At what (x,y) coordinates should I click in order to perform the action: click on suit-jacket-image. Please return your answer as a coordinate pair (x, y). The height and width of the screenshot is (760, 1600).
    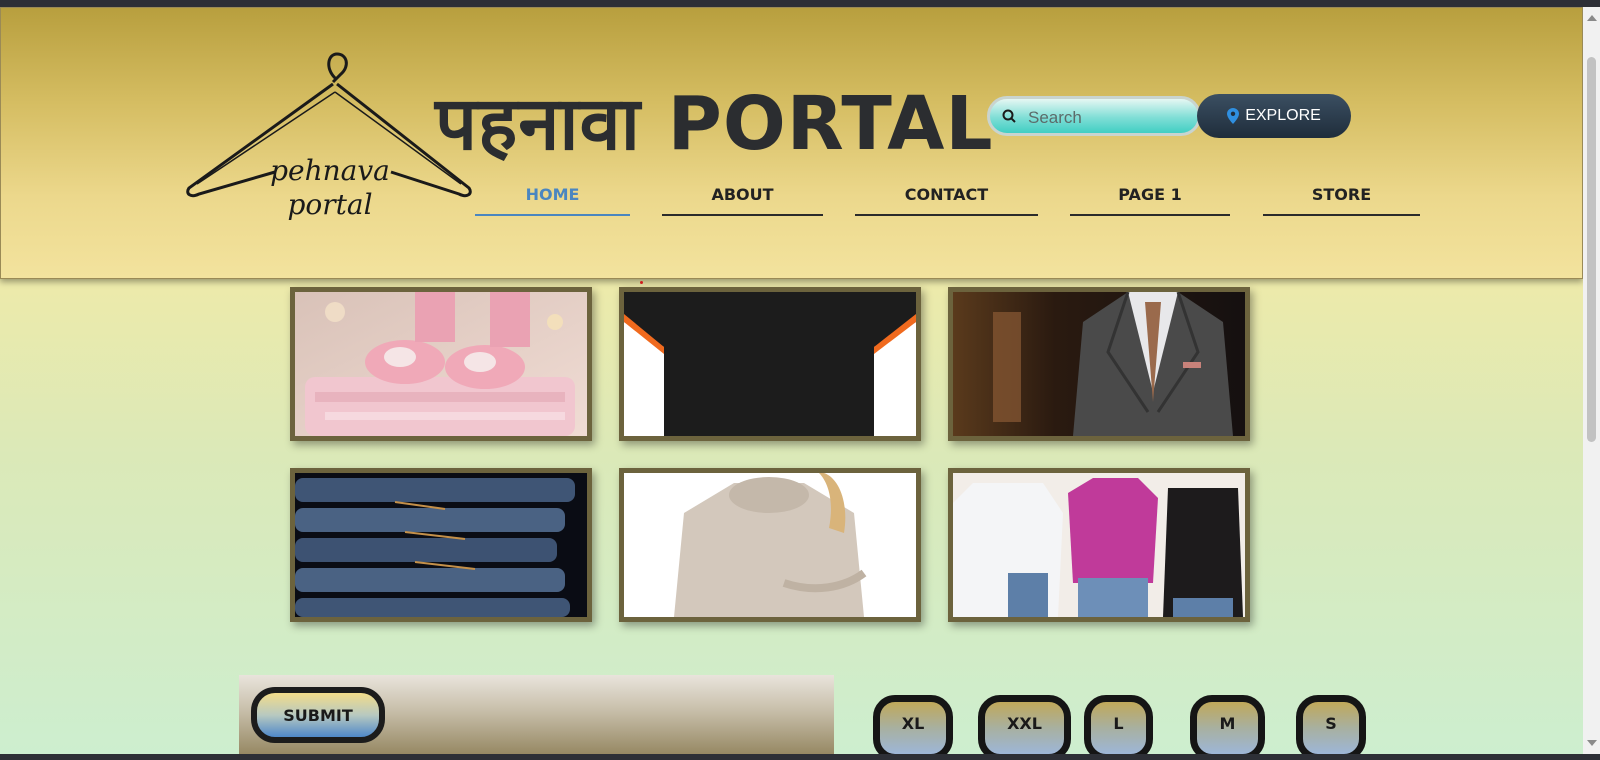
    Looking at the image, I should click on (1099, 364).